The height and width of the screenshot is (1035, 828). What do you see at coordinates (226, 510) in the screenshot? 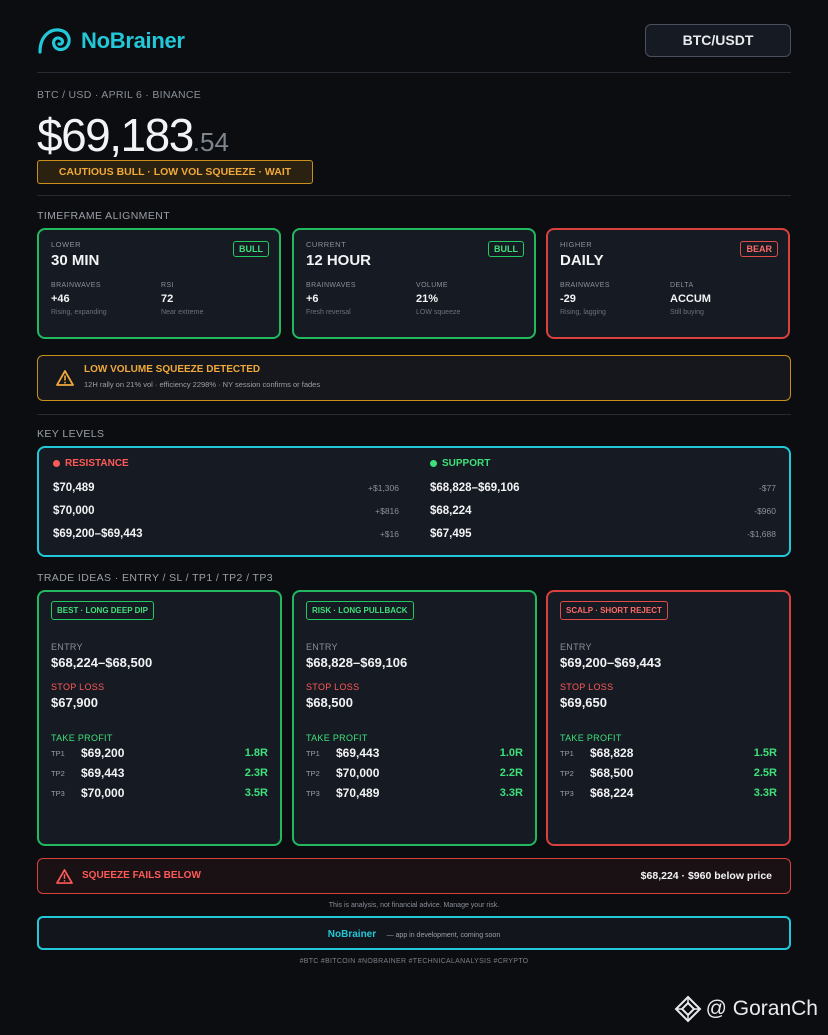
I see `resistance-row: $70,000 +$816` at bounding box center [226, 510].